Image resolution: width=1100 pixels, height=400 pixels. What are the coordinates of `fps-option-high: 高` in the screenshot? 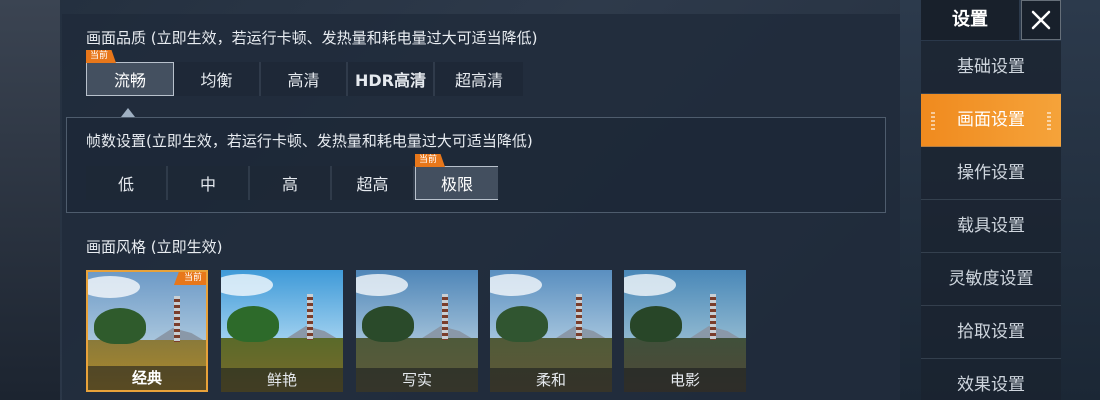 It's located at (291, 183).